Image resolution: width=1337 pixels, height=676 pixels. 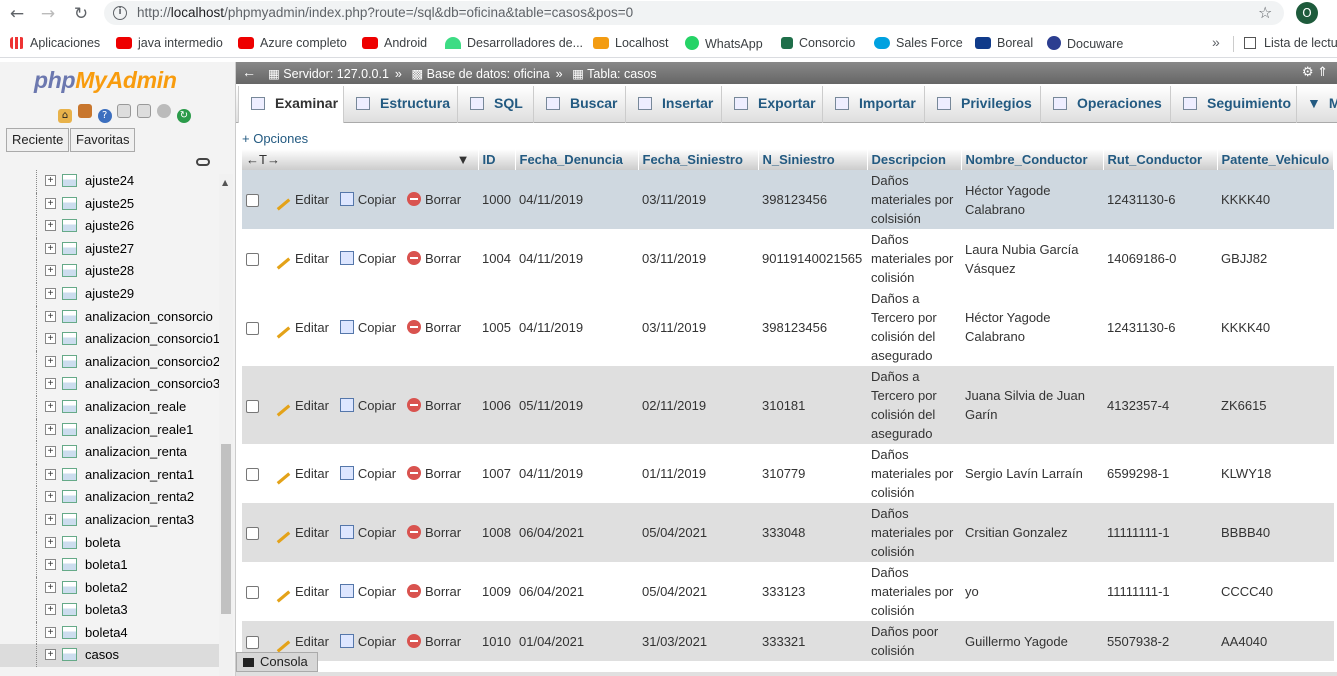 What do you see at coordinates (110, 656) in the screenshot?
I see `tree-item-selected: + casos` at bounding box center [110, 656].